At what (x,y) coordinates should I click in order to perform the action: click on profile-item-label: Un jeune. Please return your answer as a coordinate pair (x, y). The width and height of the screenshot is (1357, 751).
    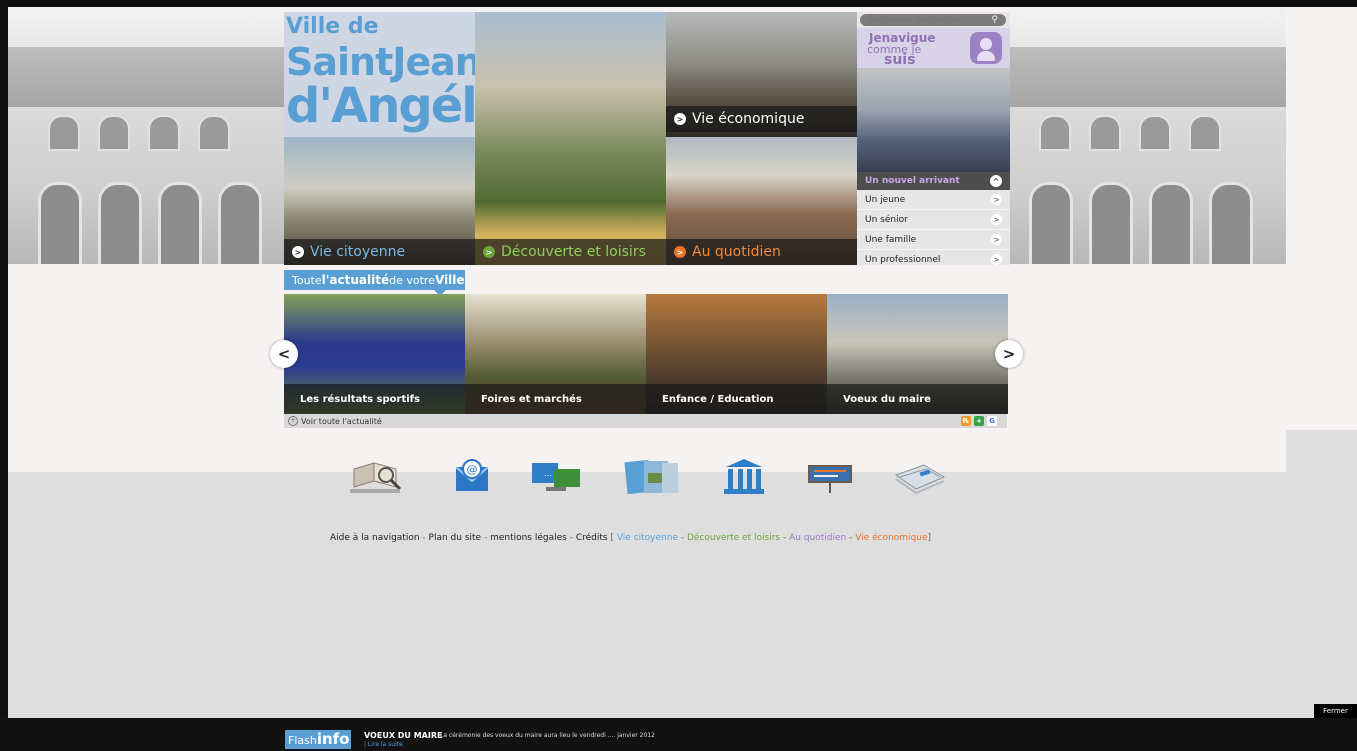
    Looking at the image, I should click on (885, 199).